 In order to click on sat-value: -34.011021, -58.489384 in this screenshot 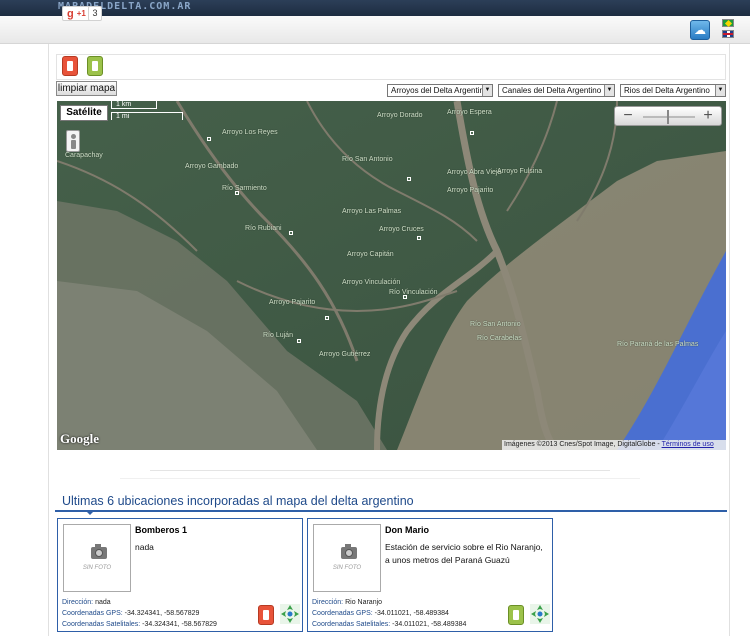, I will do `click(429, 624)`.